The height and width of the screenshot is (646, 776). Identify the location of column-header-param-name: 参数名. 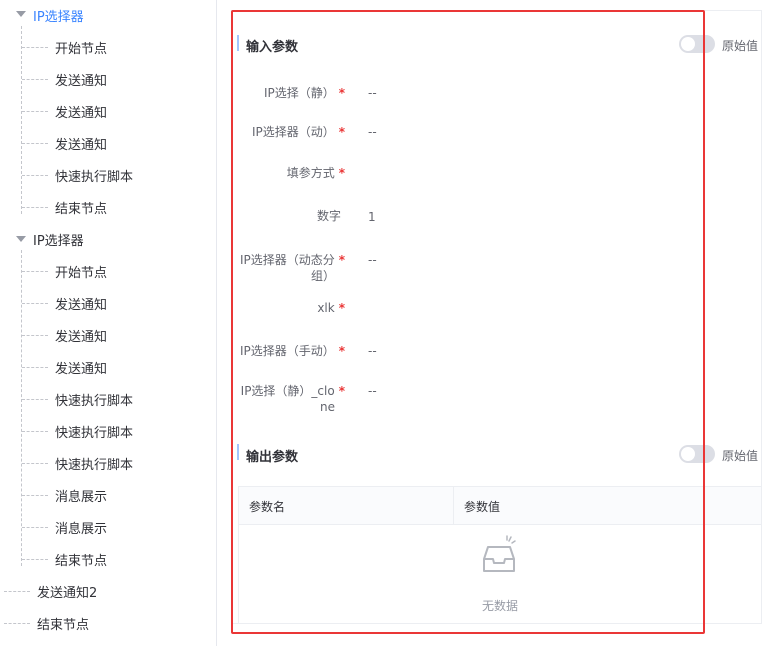
(267, 507).